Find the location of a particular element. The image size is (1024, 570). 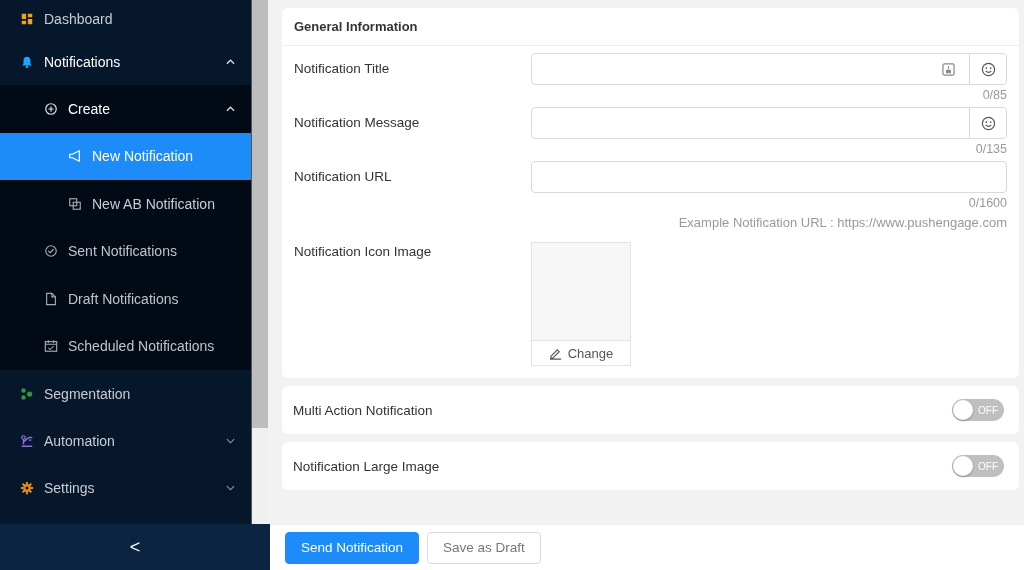

scrollbar-thumb is located at coordinates (260, 214).